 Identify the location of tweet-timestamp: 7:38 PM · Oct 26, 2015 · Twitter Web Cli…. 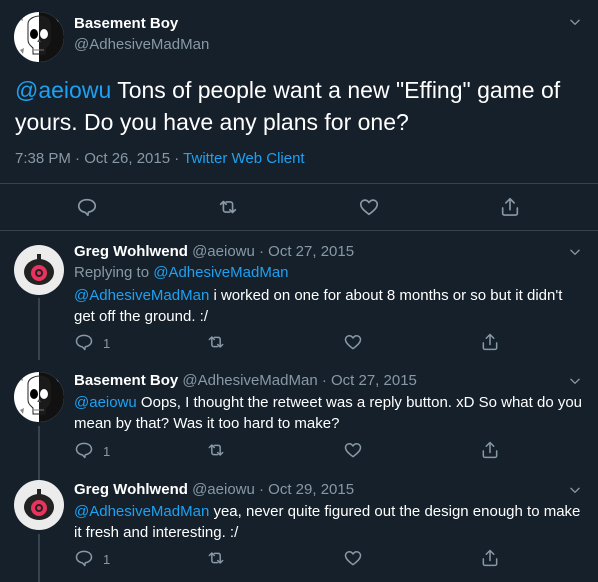
(160, 158).